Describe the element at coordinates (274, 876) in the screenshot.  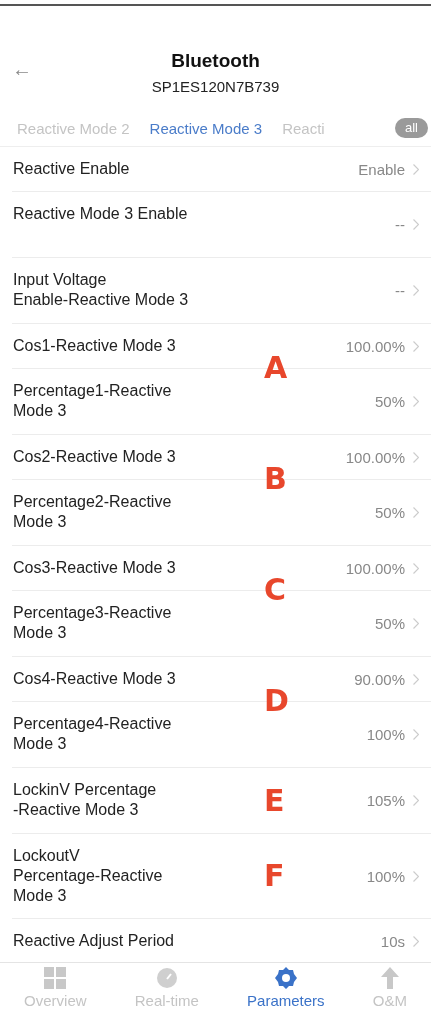
I see `annotation-letter: F` at that location.